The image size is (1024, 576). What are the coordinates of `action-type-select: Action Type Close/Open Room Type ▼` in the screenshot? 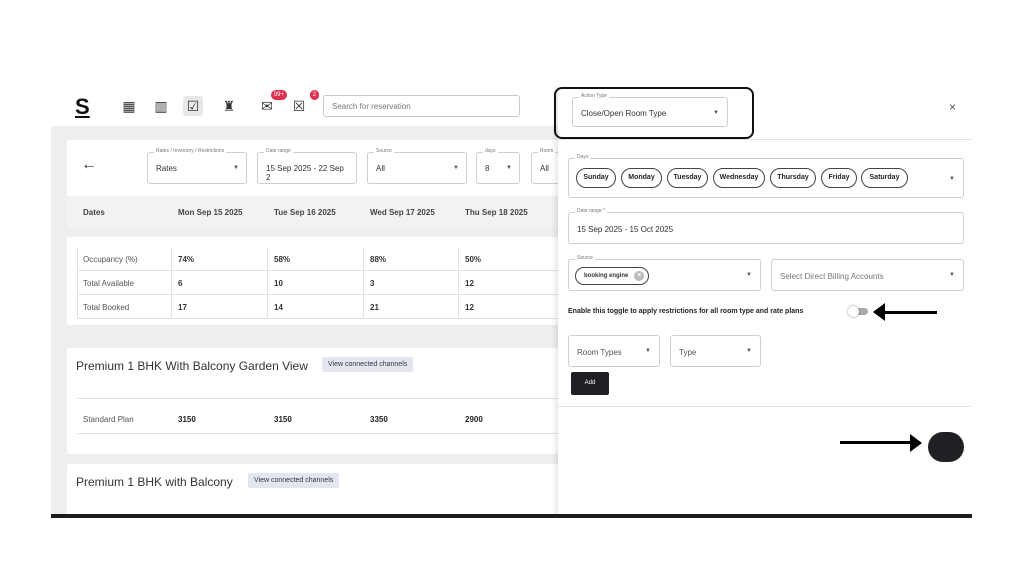 It's located at (650, 110).